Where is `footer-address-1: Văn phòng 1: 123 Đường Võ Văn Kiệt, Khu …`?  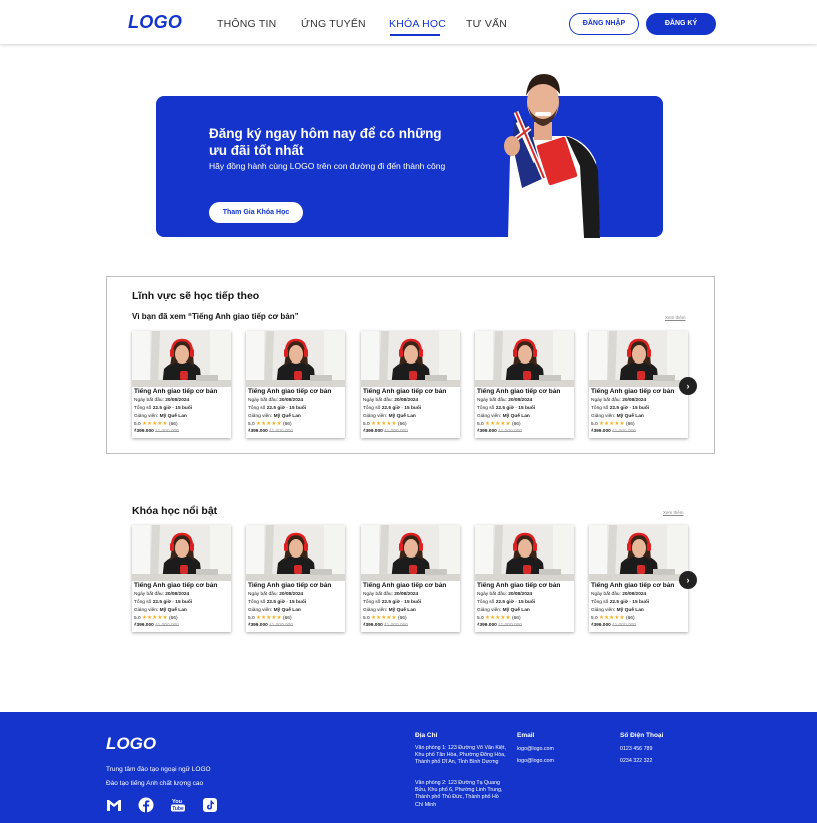
footer-address-1: Văn phòng 1: 123 Đường Võ Văn Kiệt, Khu … is located at coordinates (460, 755).